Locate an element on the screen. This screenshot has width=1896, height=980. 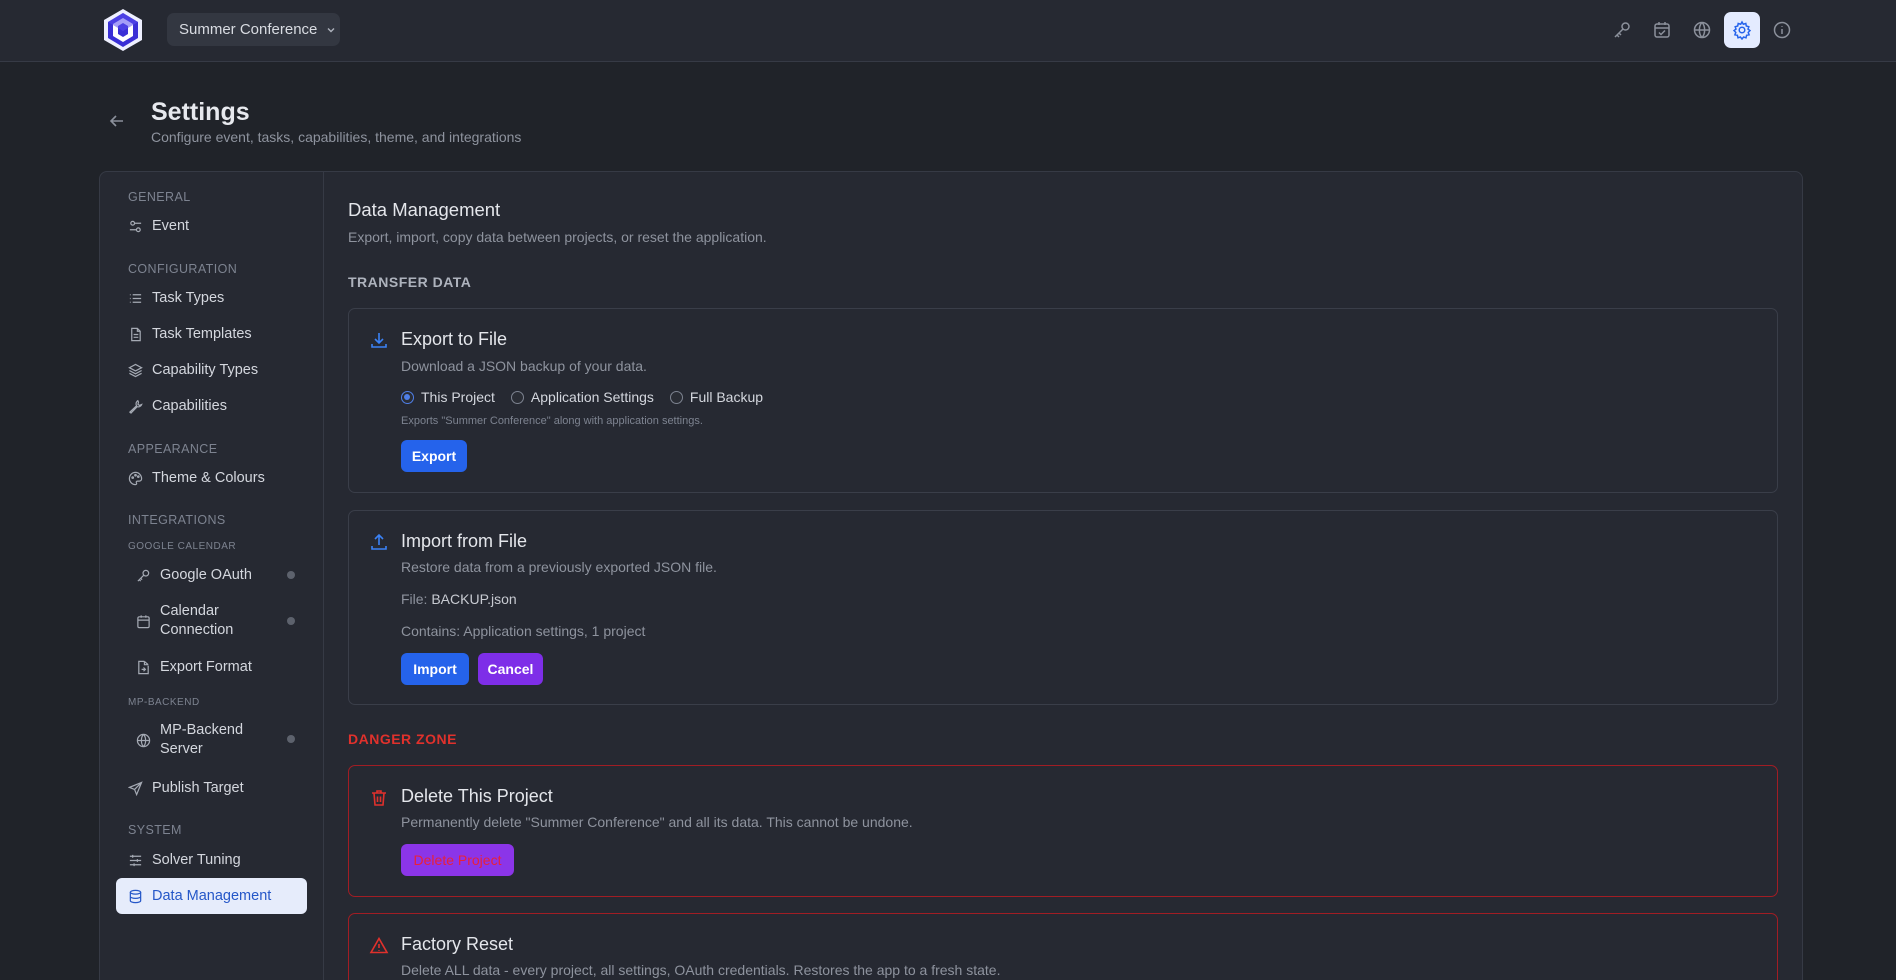
sidebar-item-mp-backend-server: MP-Backend Server is located at coordinates (189, 740).